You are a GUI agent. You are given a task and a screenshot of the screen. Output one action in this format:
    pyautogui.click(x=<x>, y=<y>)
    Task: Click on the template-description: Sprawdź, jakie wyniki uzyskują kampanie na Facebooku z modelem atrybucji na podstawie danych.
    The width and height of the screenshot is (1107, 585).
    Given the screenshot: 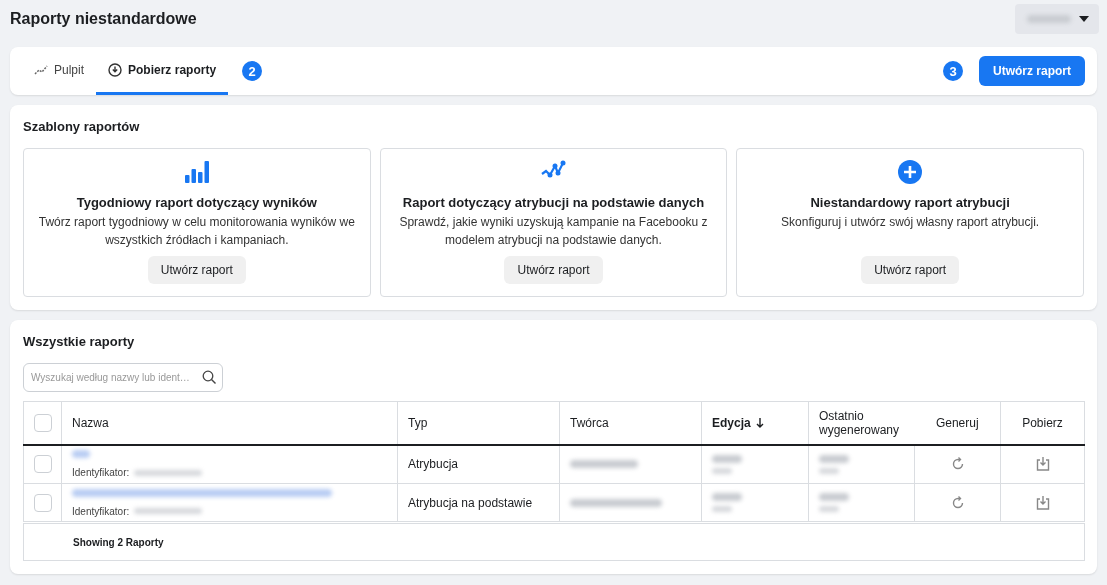 What is the action you would take?
    pyautogui.click(x=553, y=231)
    